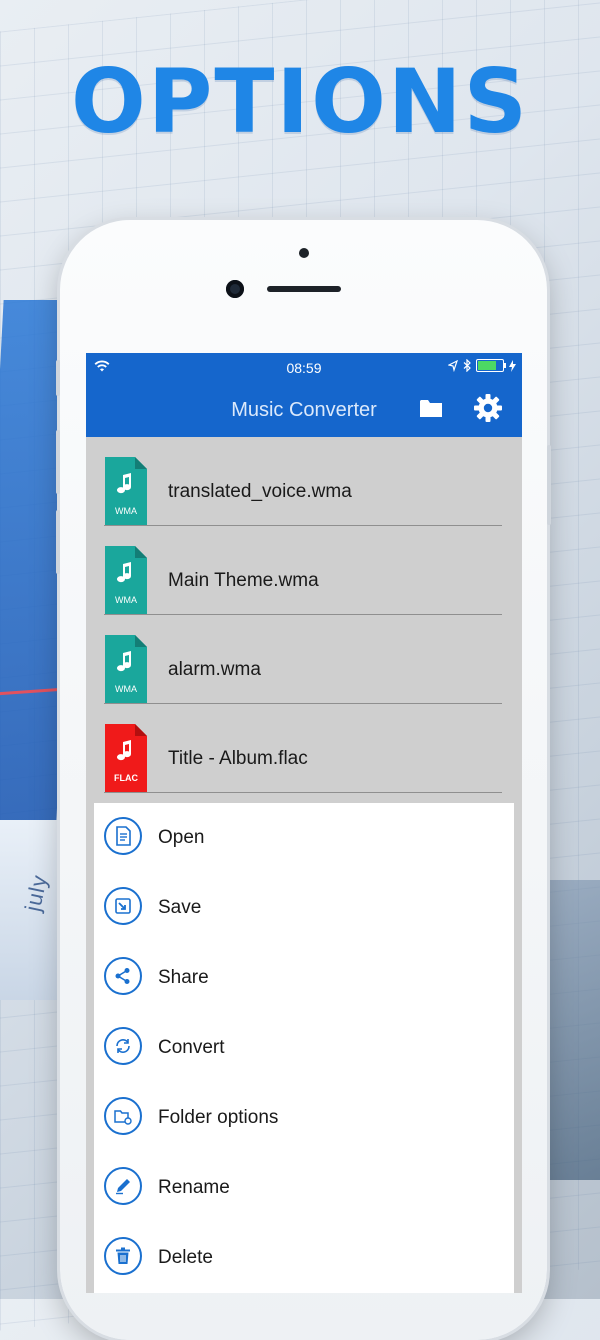  Describe the element at coordinates (214, 669) in the screenshot. I see `file-name: alarm.wma` at that location.